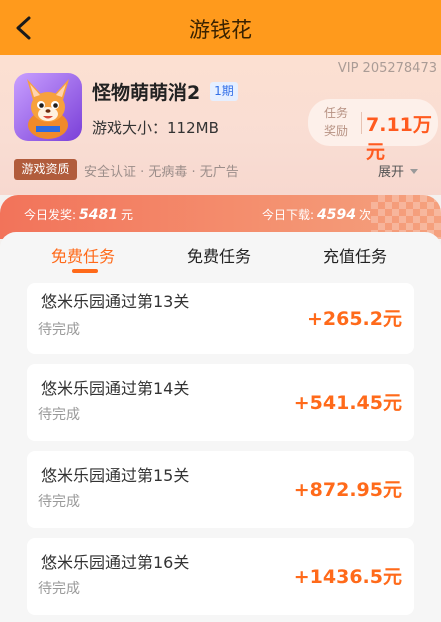 Image resolution: width=441 pixels, height=622 pixels. I want to click on total-reward-box: 任务奖励 7.11万元, so click(373, 131).